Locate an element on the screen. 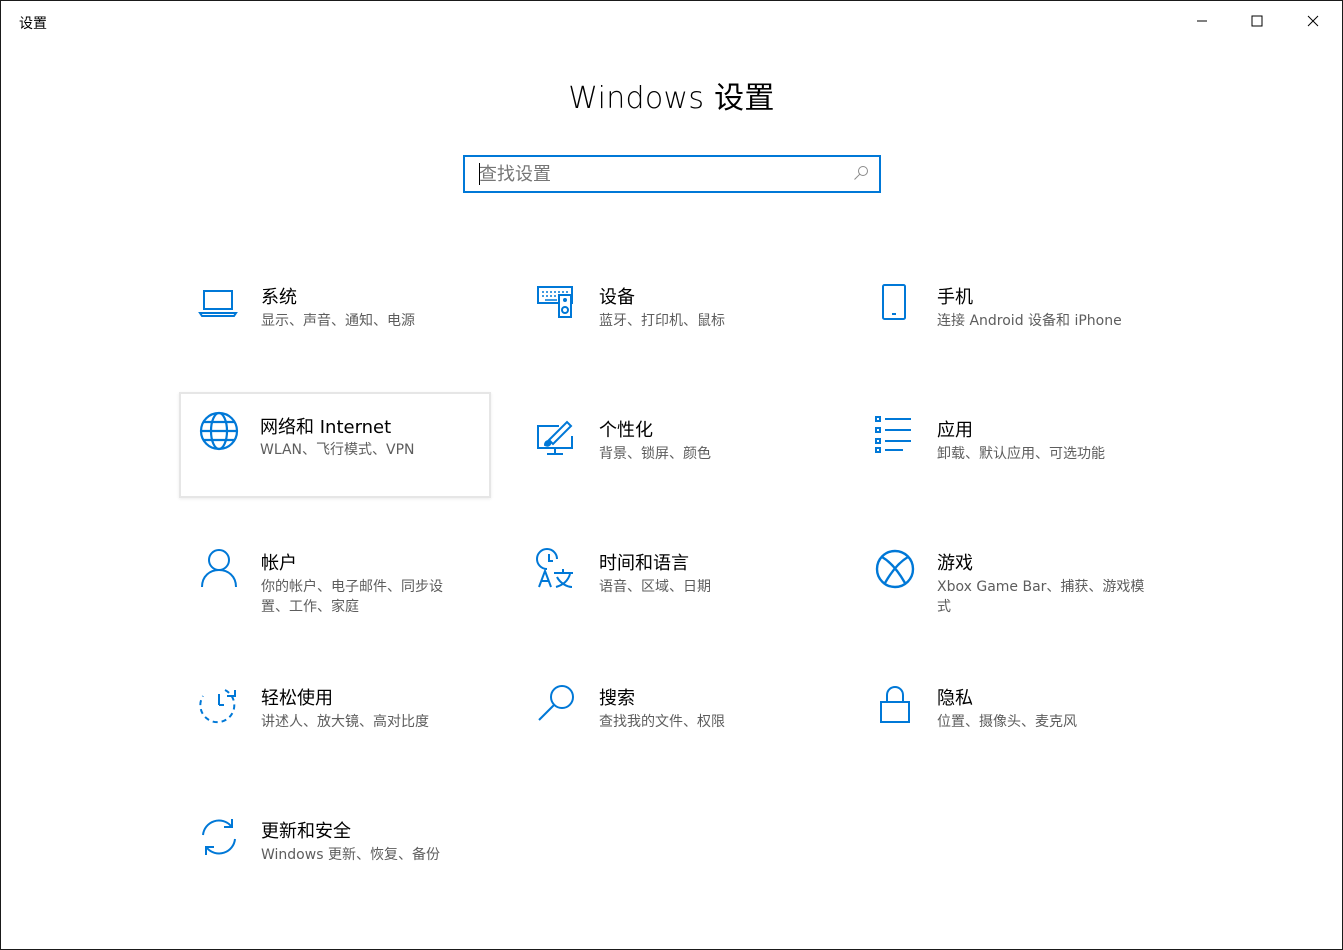 The width and height of the screenshot is (1343, 950). tile-description: 蓝牙、打印机、鼠标 is located at coordinates (662, 321).